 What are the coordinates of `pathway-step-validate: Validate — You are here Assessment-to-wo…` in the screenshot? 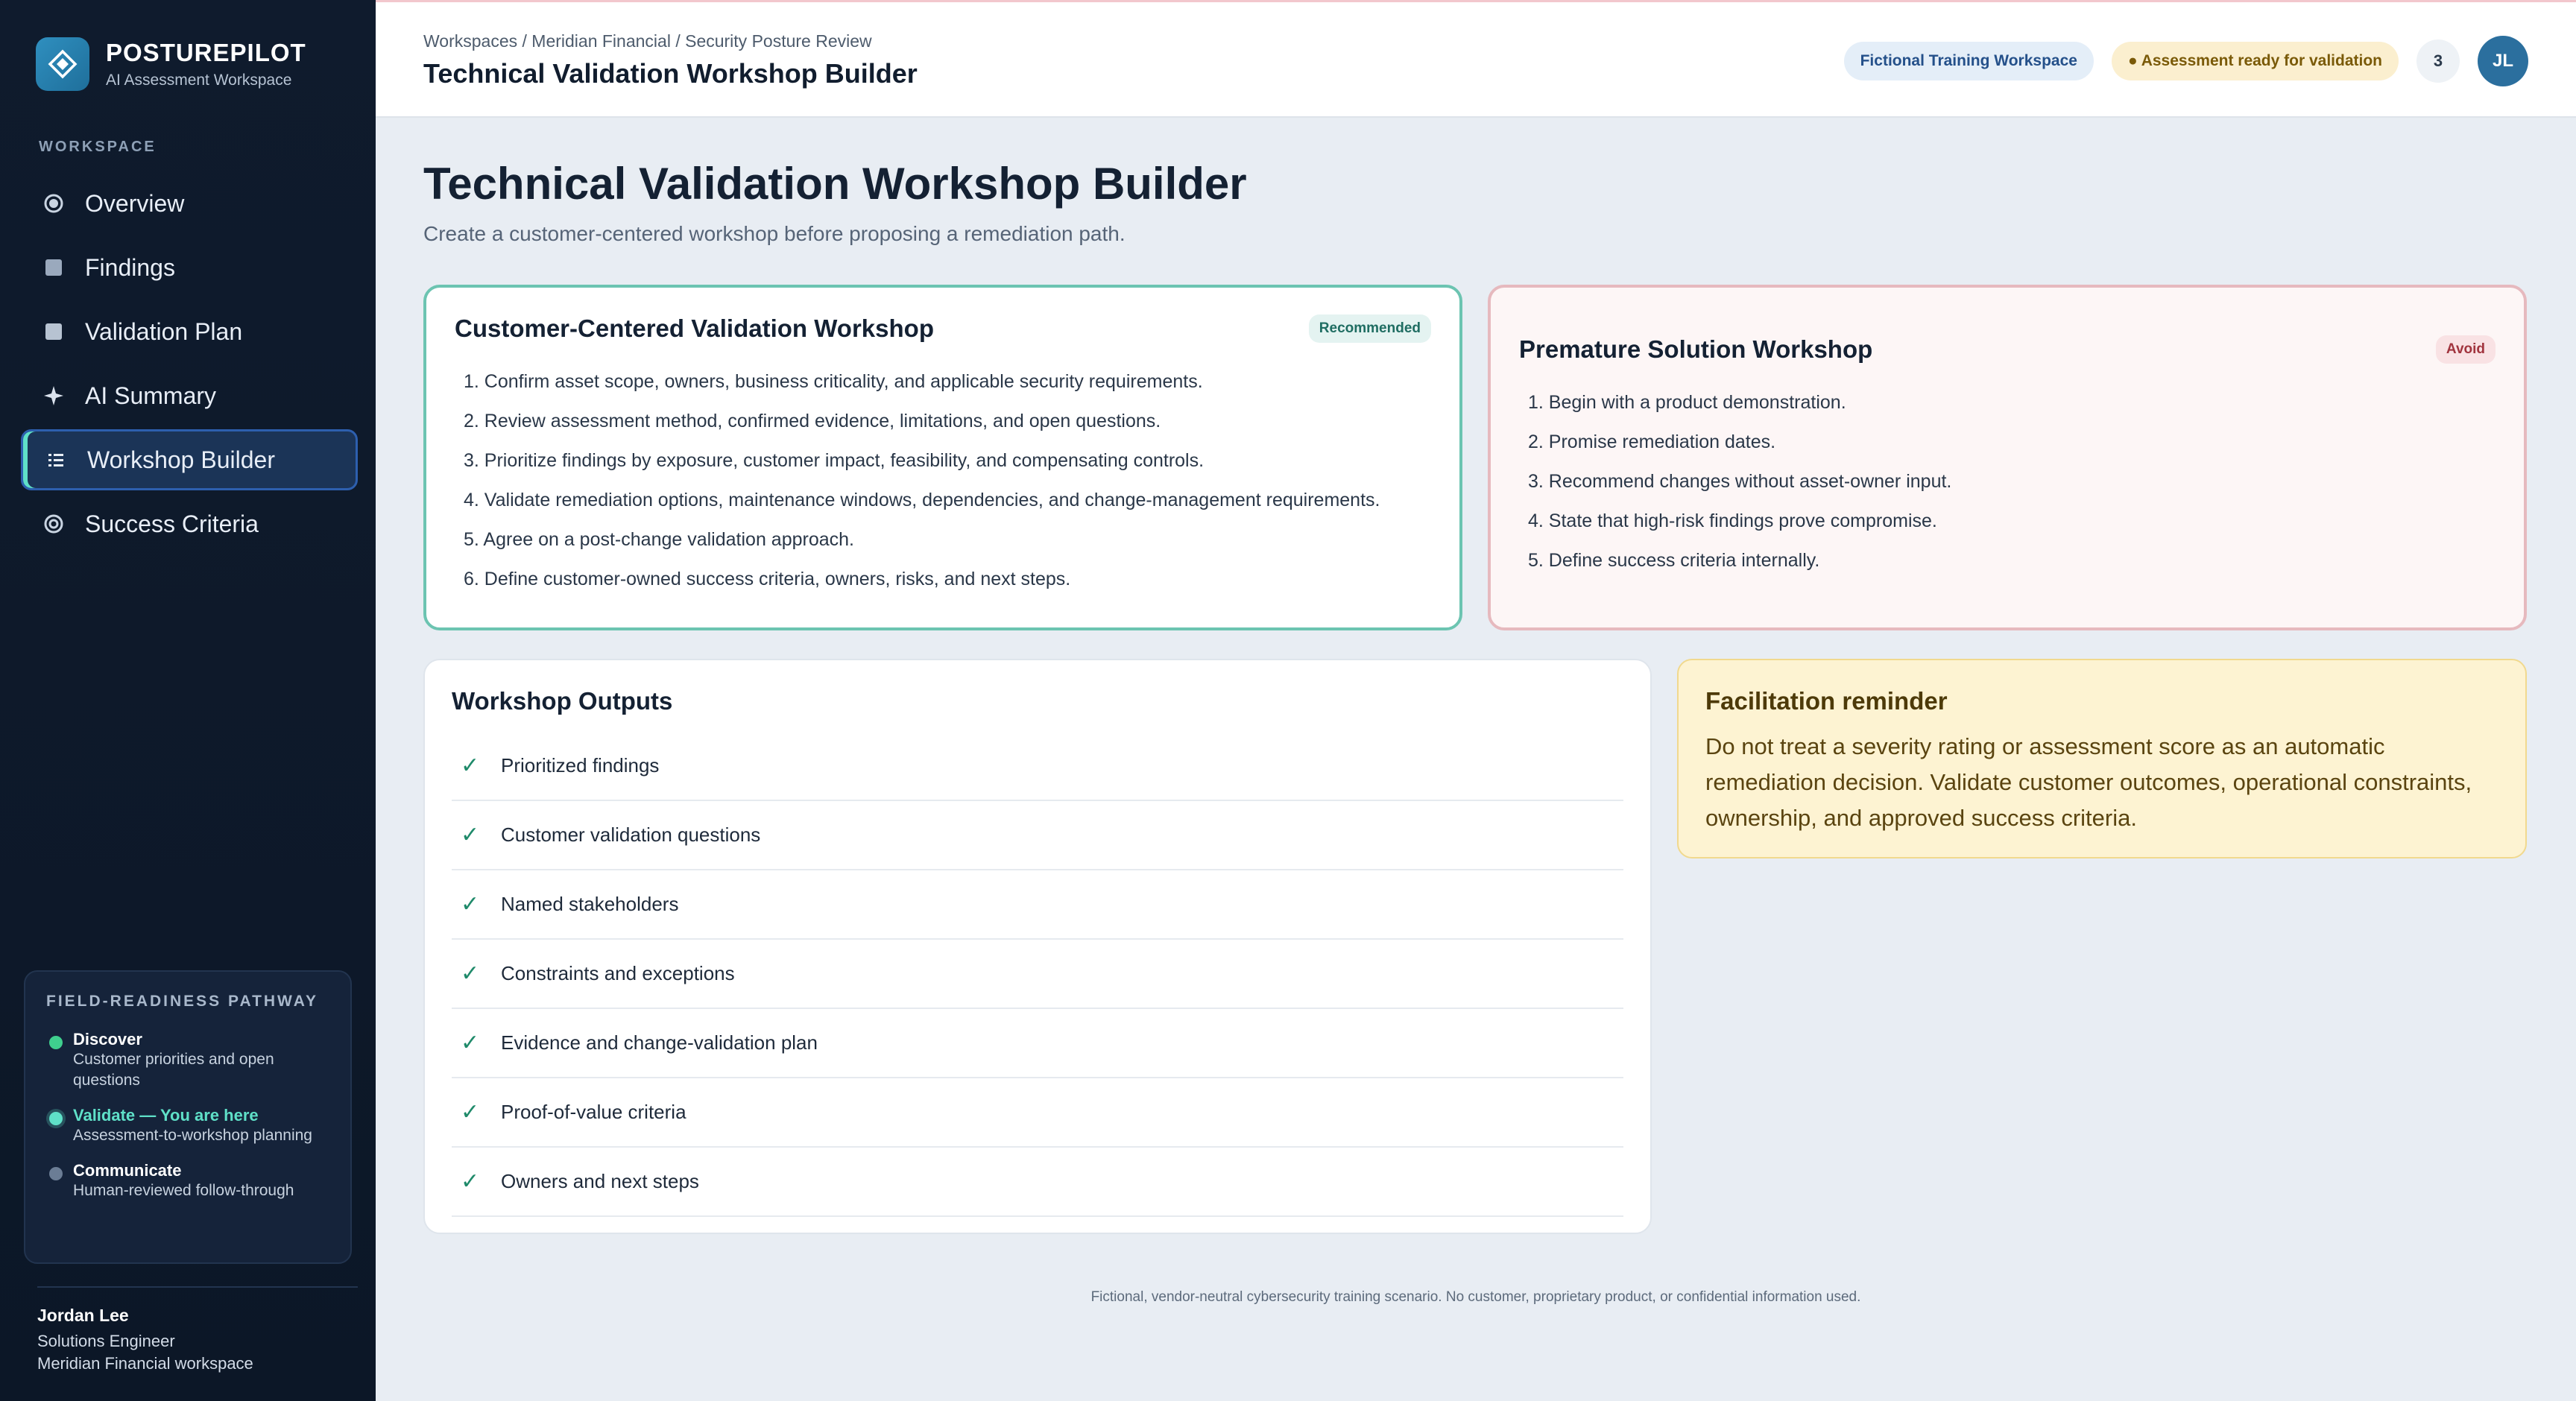 It's located at (187, 1126).